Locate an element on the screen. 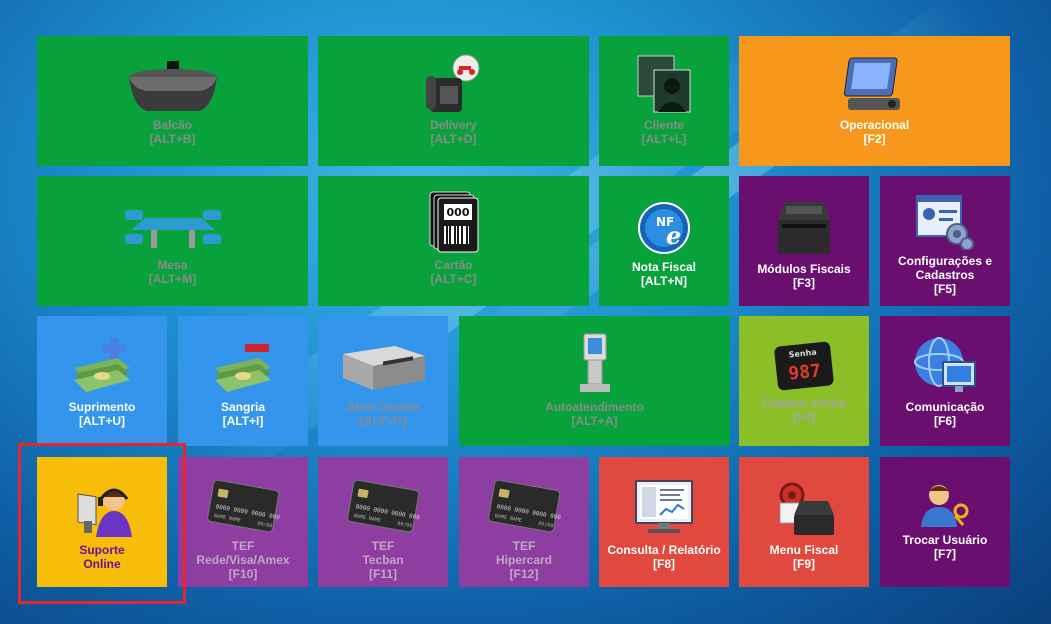  tile-label: Balcão is located at coordinates (172, 125).